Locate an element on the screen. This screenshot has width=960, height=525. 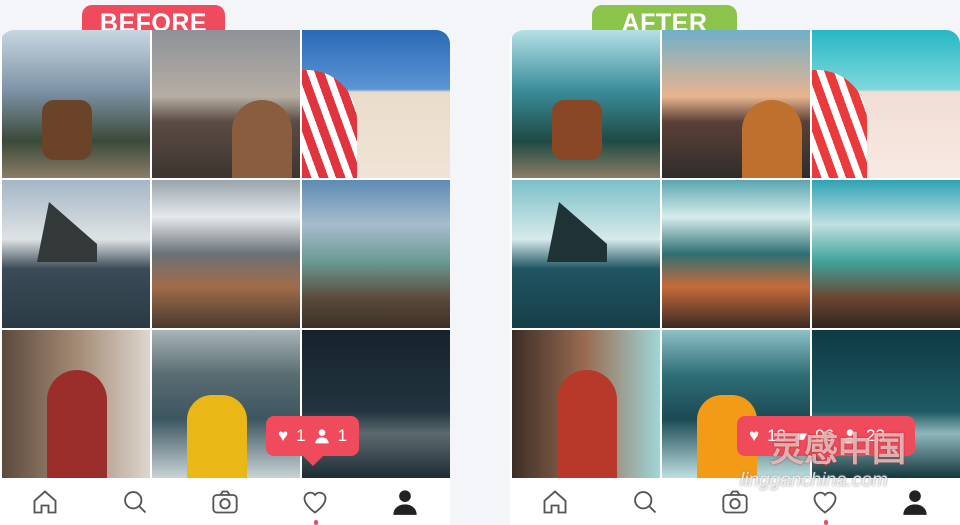
heart-icon is located at coordinates (315, 502).